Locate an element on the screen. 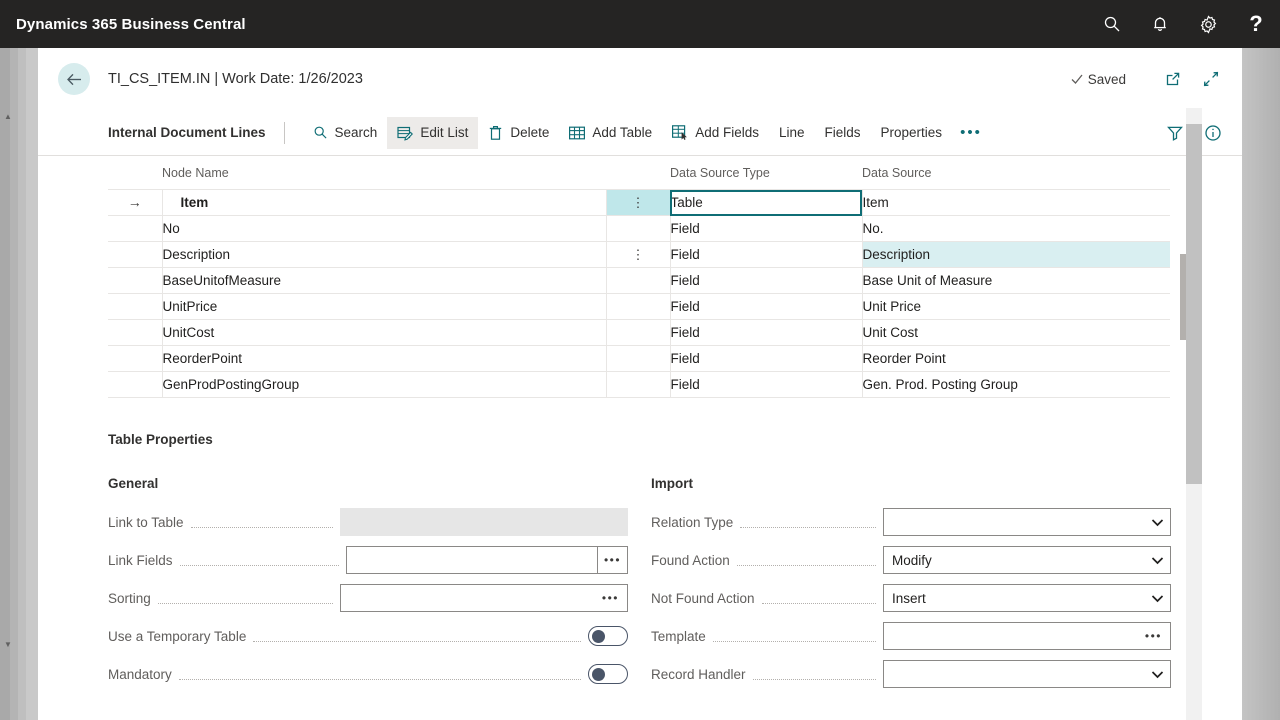  table-row: No Field No. is located at coordinates (639, 228).